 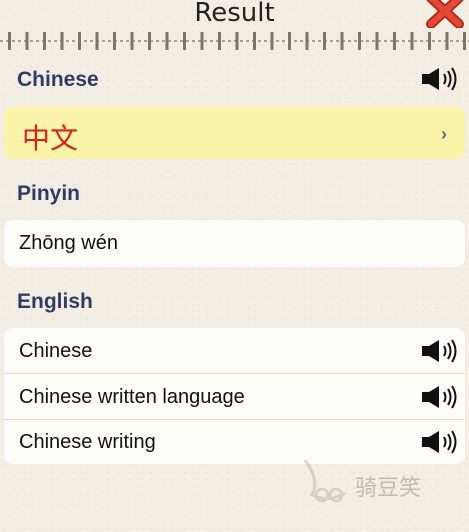 I want to click on dialog-title: Result, so click(x=234, y=14).